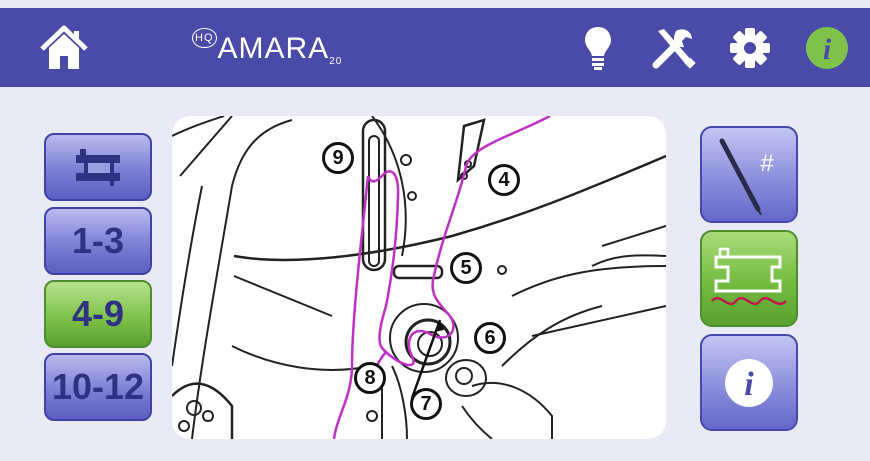  Describe the element at coordinates (767, 163) in the screenshot. I see `needle-size-glyph: #` at that location.